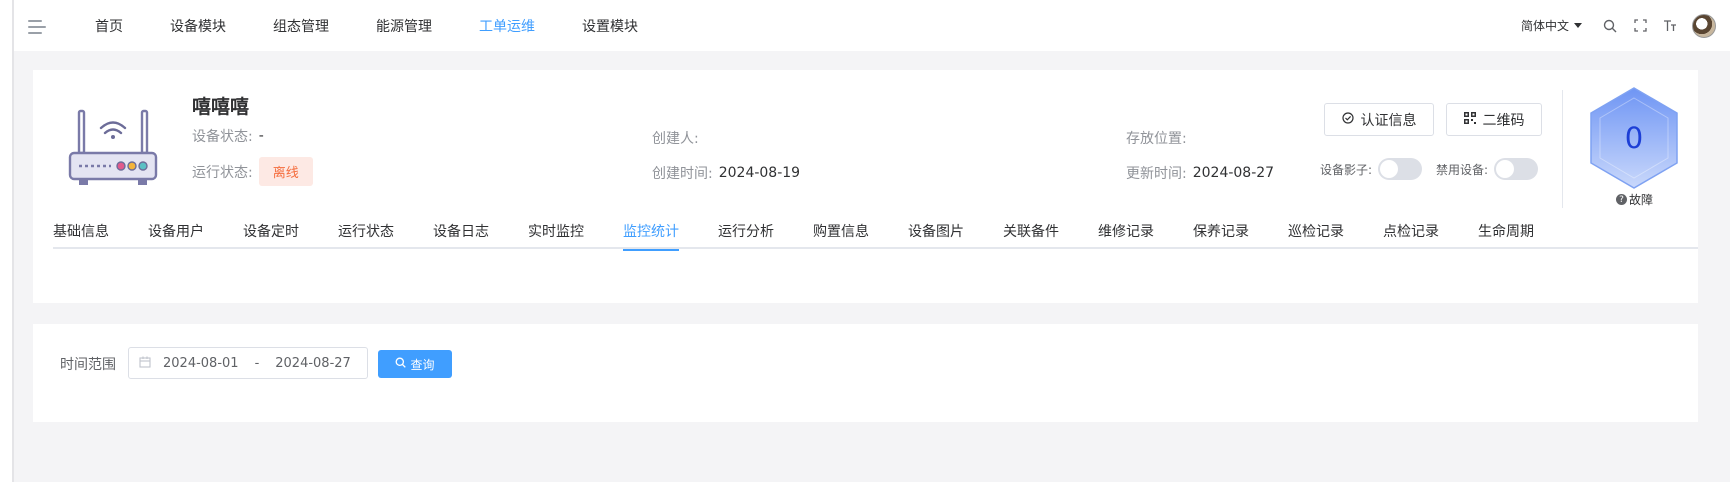 This screenshot has width=1730, height=482. What do you see at coordinates (1578, 25) in the screenshot?
I see `caret-down-icon` at bounding box center [1578, 25].